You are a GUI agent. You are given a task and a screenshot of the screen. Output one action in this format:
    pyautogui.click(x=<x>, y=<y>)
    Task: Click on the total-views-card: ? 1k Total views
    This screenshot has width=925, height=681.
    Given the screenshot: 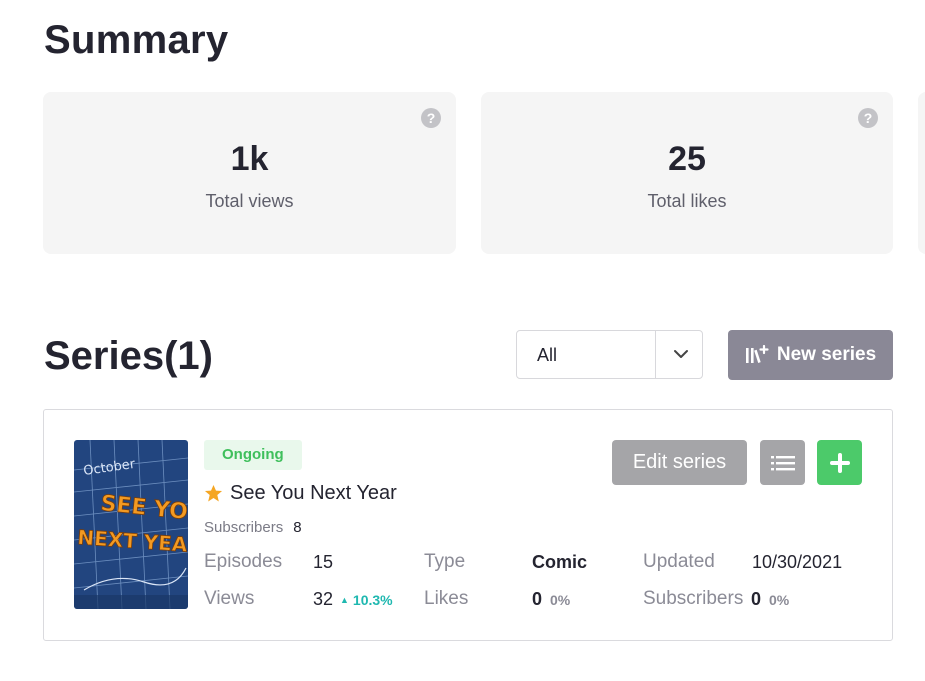 What is the action you would take?
    pyautogui.click(x=249, y=173)
    